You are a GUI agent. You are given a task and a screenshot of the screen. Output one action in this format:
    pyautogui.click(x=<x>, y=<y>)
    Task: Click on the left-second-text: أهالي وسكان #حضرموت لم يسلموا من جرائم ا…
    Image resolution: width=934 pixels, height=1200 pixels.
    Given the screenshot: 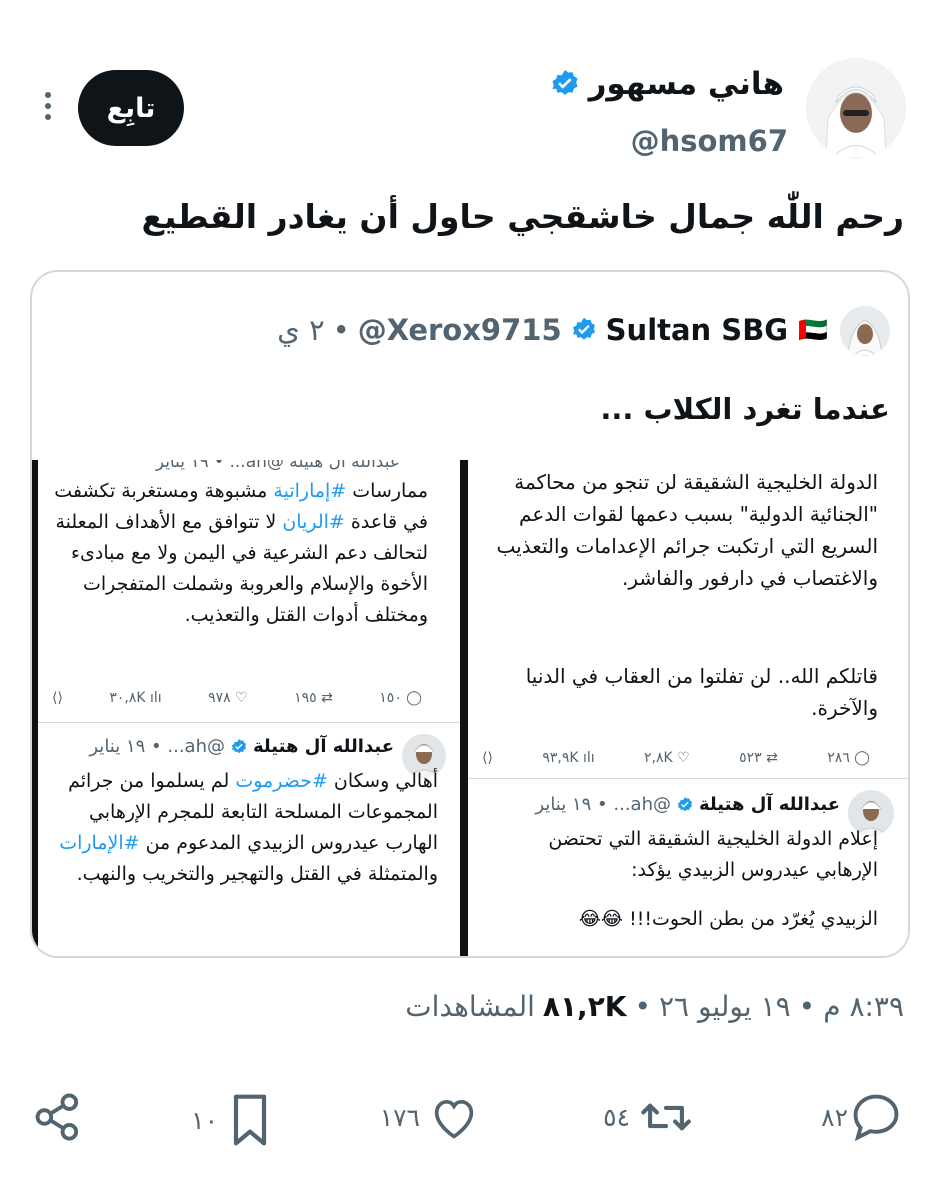 What is the action you would take?
    pyautogui.click(x=248, y=827)
    